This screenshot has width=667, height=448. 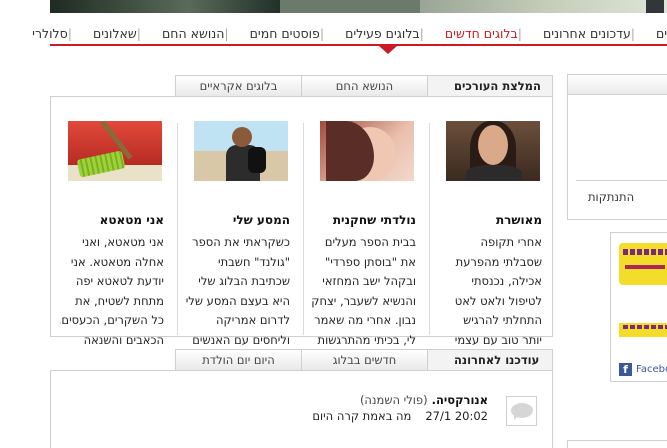 I want to click on update-blog-line: אנורקסיה. (פולי השמנה), so click(x=424, y=400).